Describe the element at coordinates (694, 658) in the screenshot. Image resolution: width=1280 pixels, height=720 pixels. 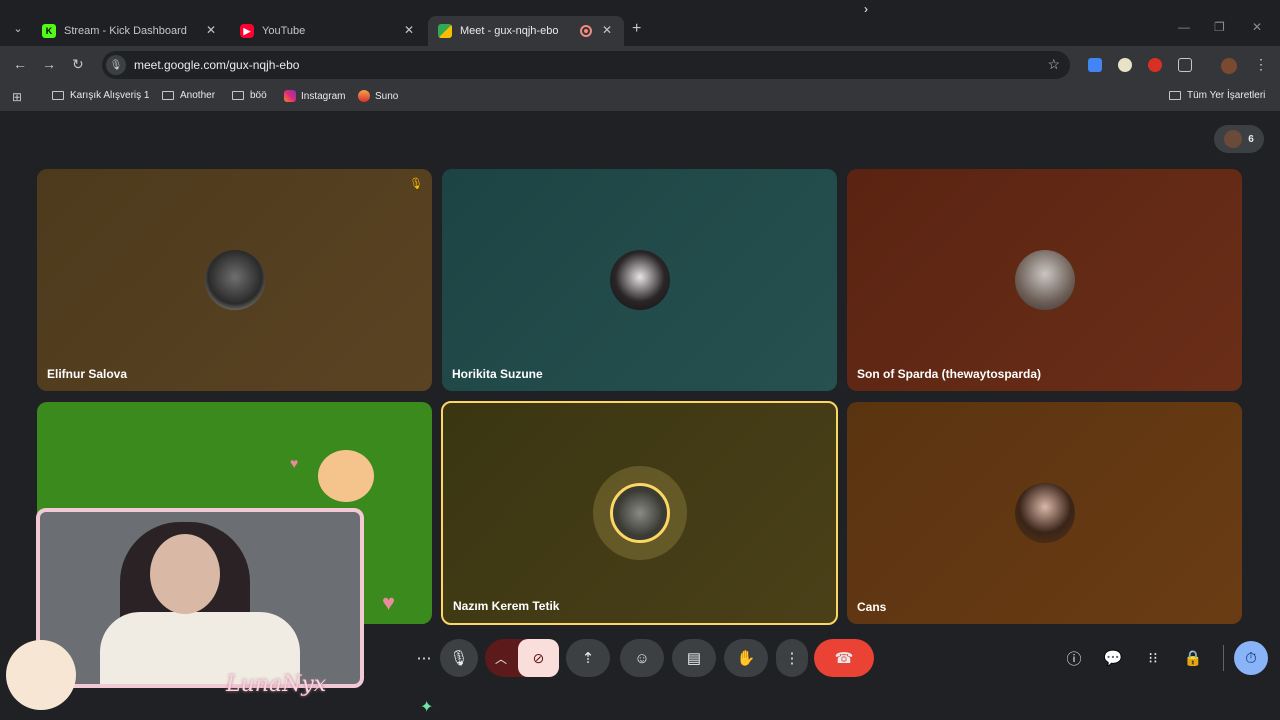
I see `captions-button: ▤` at that location.